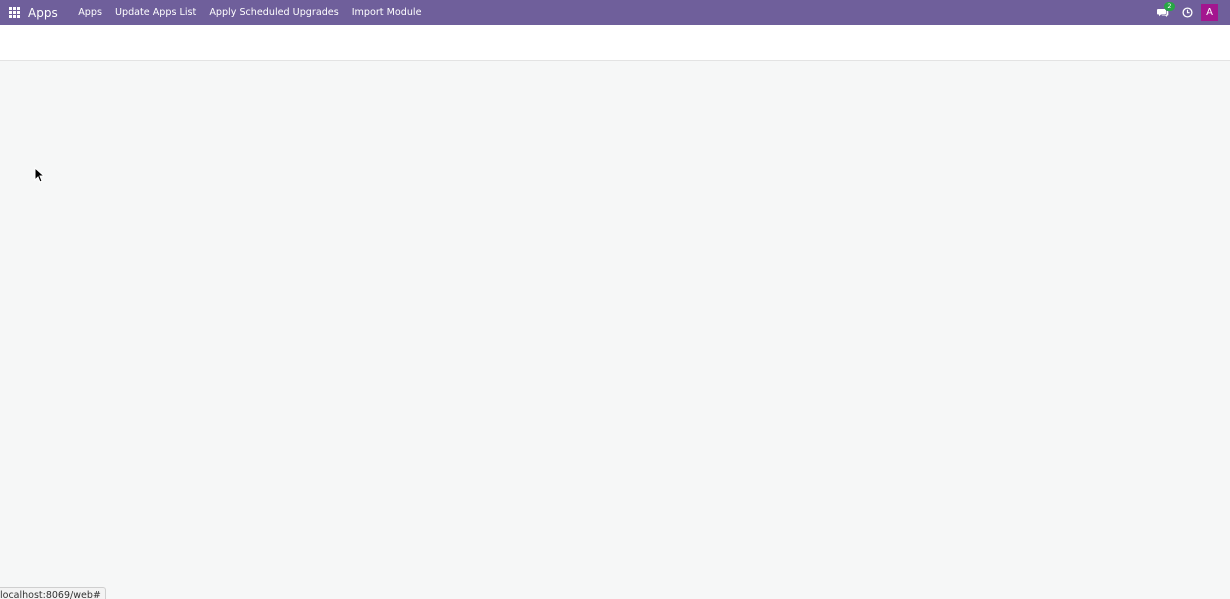  Describe the element at coordinates (615, 43) in the screenshot. I see `control-panel` at that location.